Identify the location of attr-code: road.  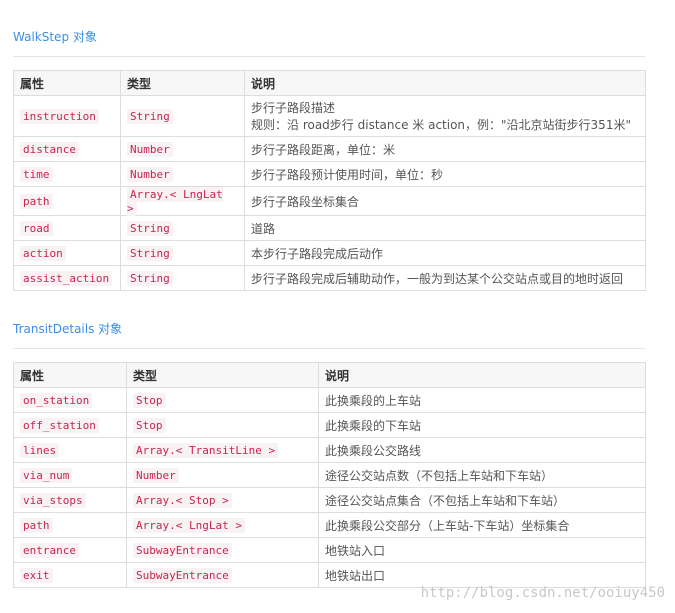
(36, 228).